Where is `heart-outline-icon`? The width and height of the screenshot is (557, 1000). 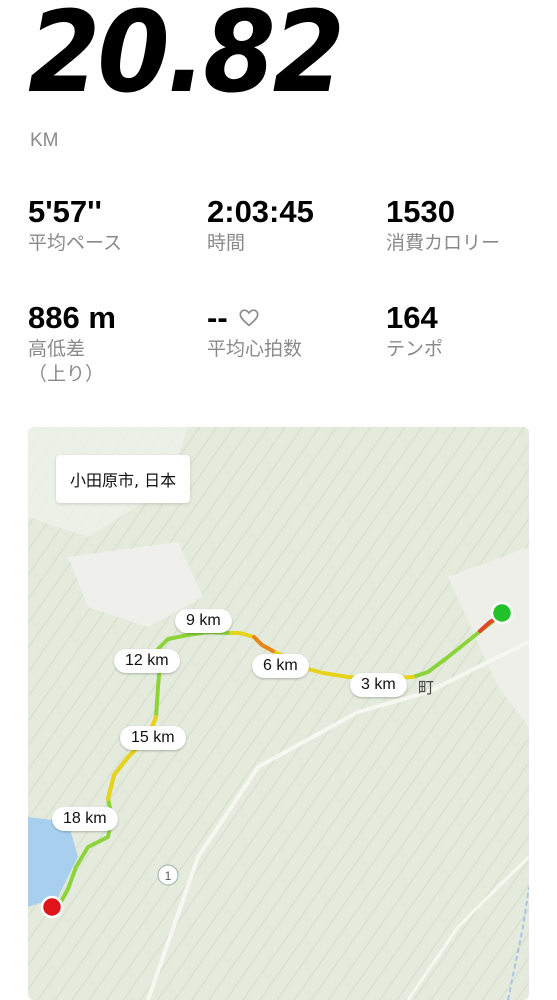
heart-outline-icon is located at coordinates (249, 317).